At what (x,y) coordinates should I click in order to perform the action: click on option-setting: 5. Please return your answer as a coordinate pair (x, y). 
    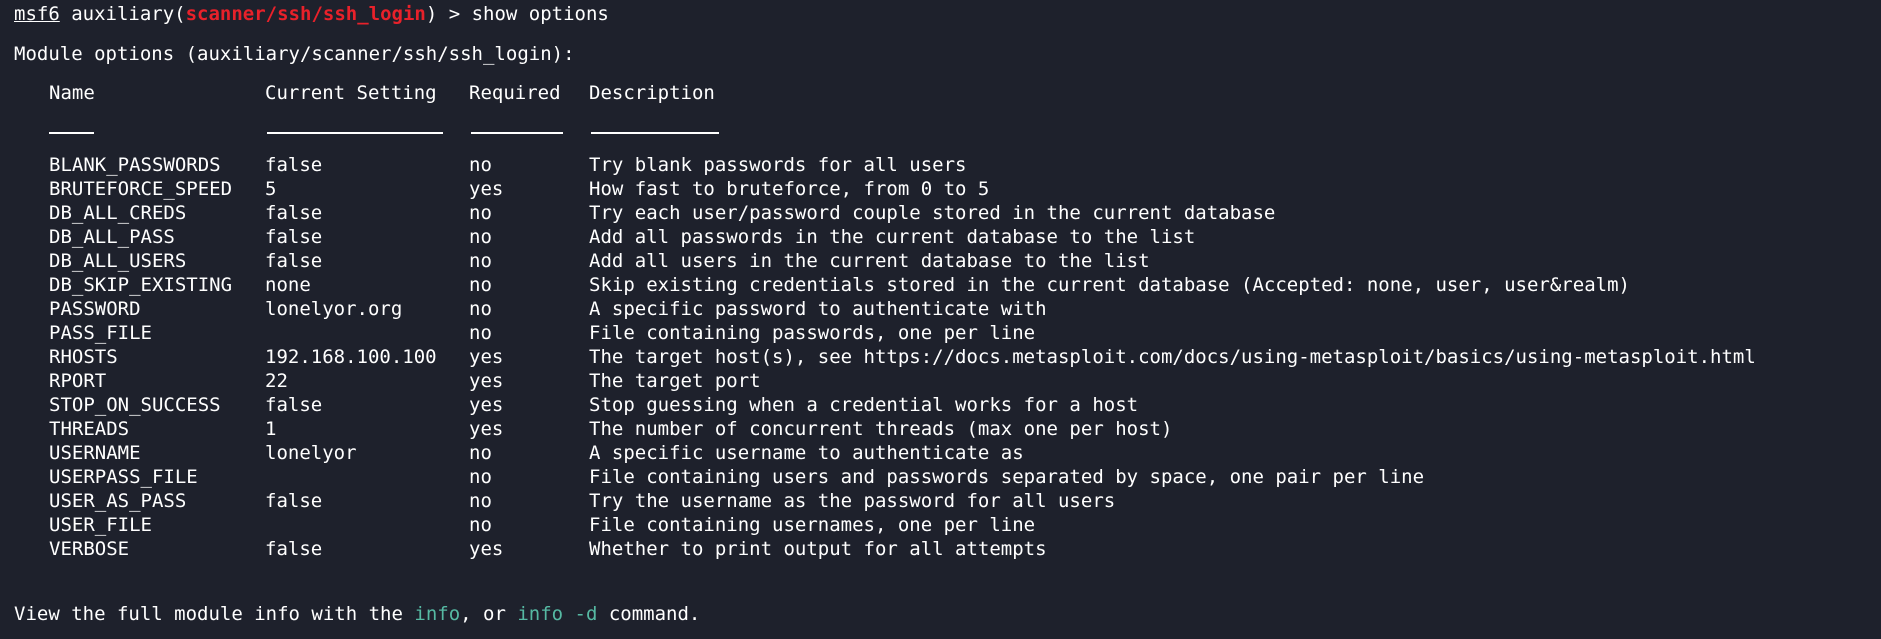
    Looking at the image, I should click on (271, 189).